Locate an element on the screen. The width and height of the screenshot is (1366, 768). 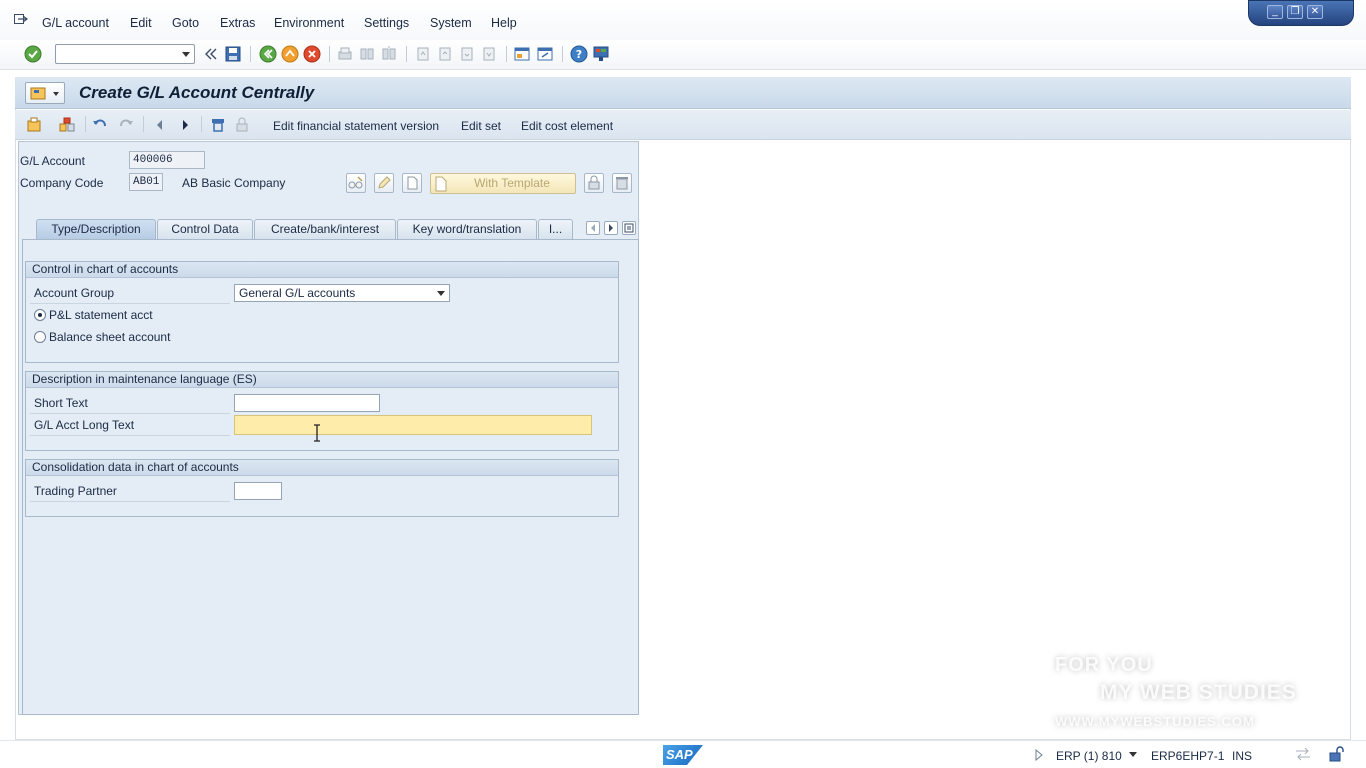
menu-help: Help is located at coordinates (504, 23).